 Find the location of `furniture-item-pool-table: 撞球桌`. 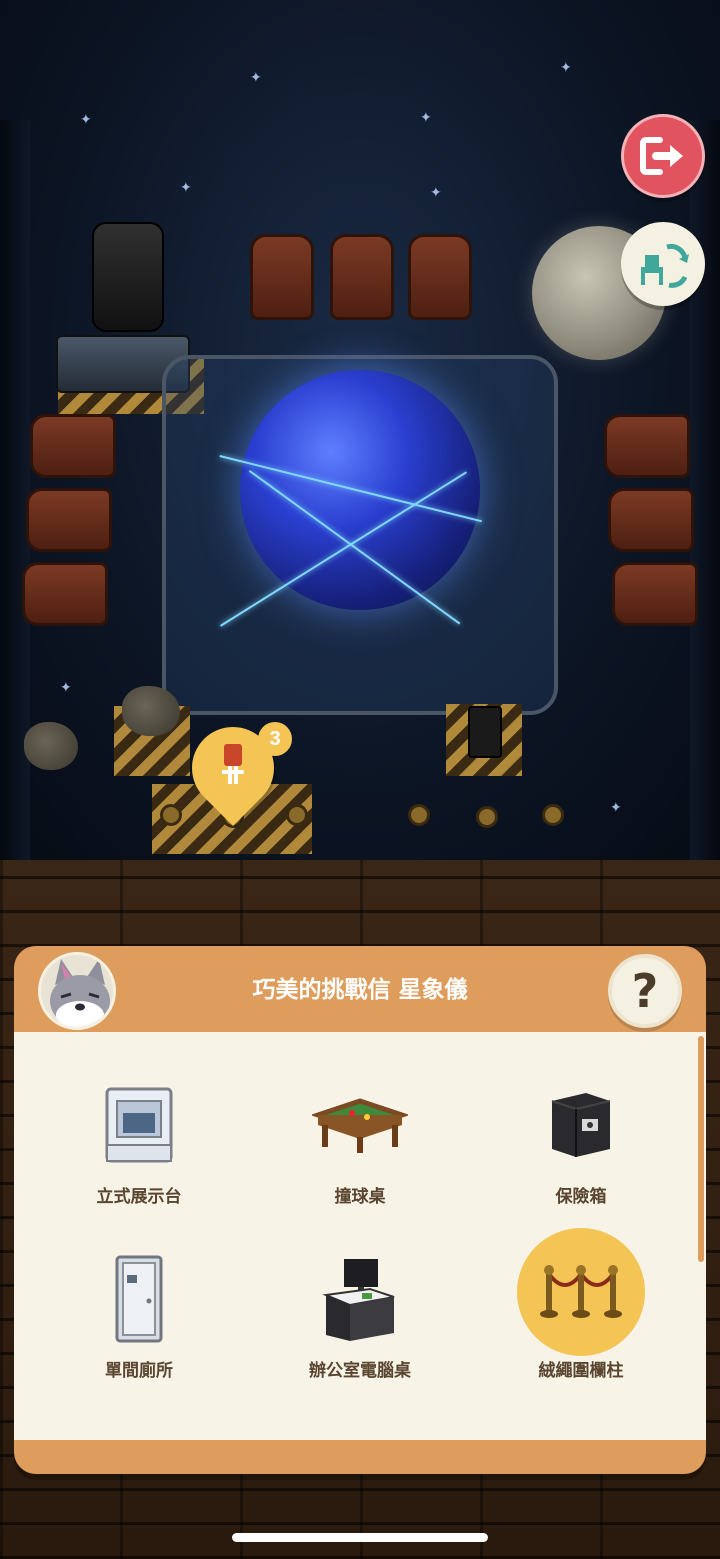

furniture-item-pool-table: 撞球桌 is located at coordinates (360, 1139).